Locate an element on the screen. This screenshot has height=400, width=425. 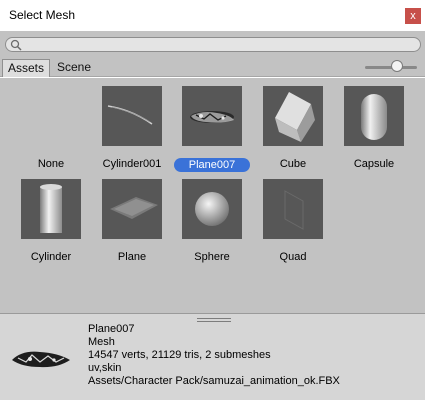
asset-item-quad: Quad is located at coordinates (293, 223).